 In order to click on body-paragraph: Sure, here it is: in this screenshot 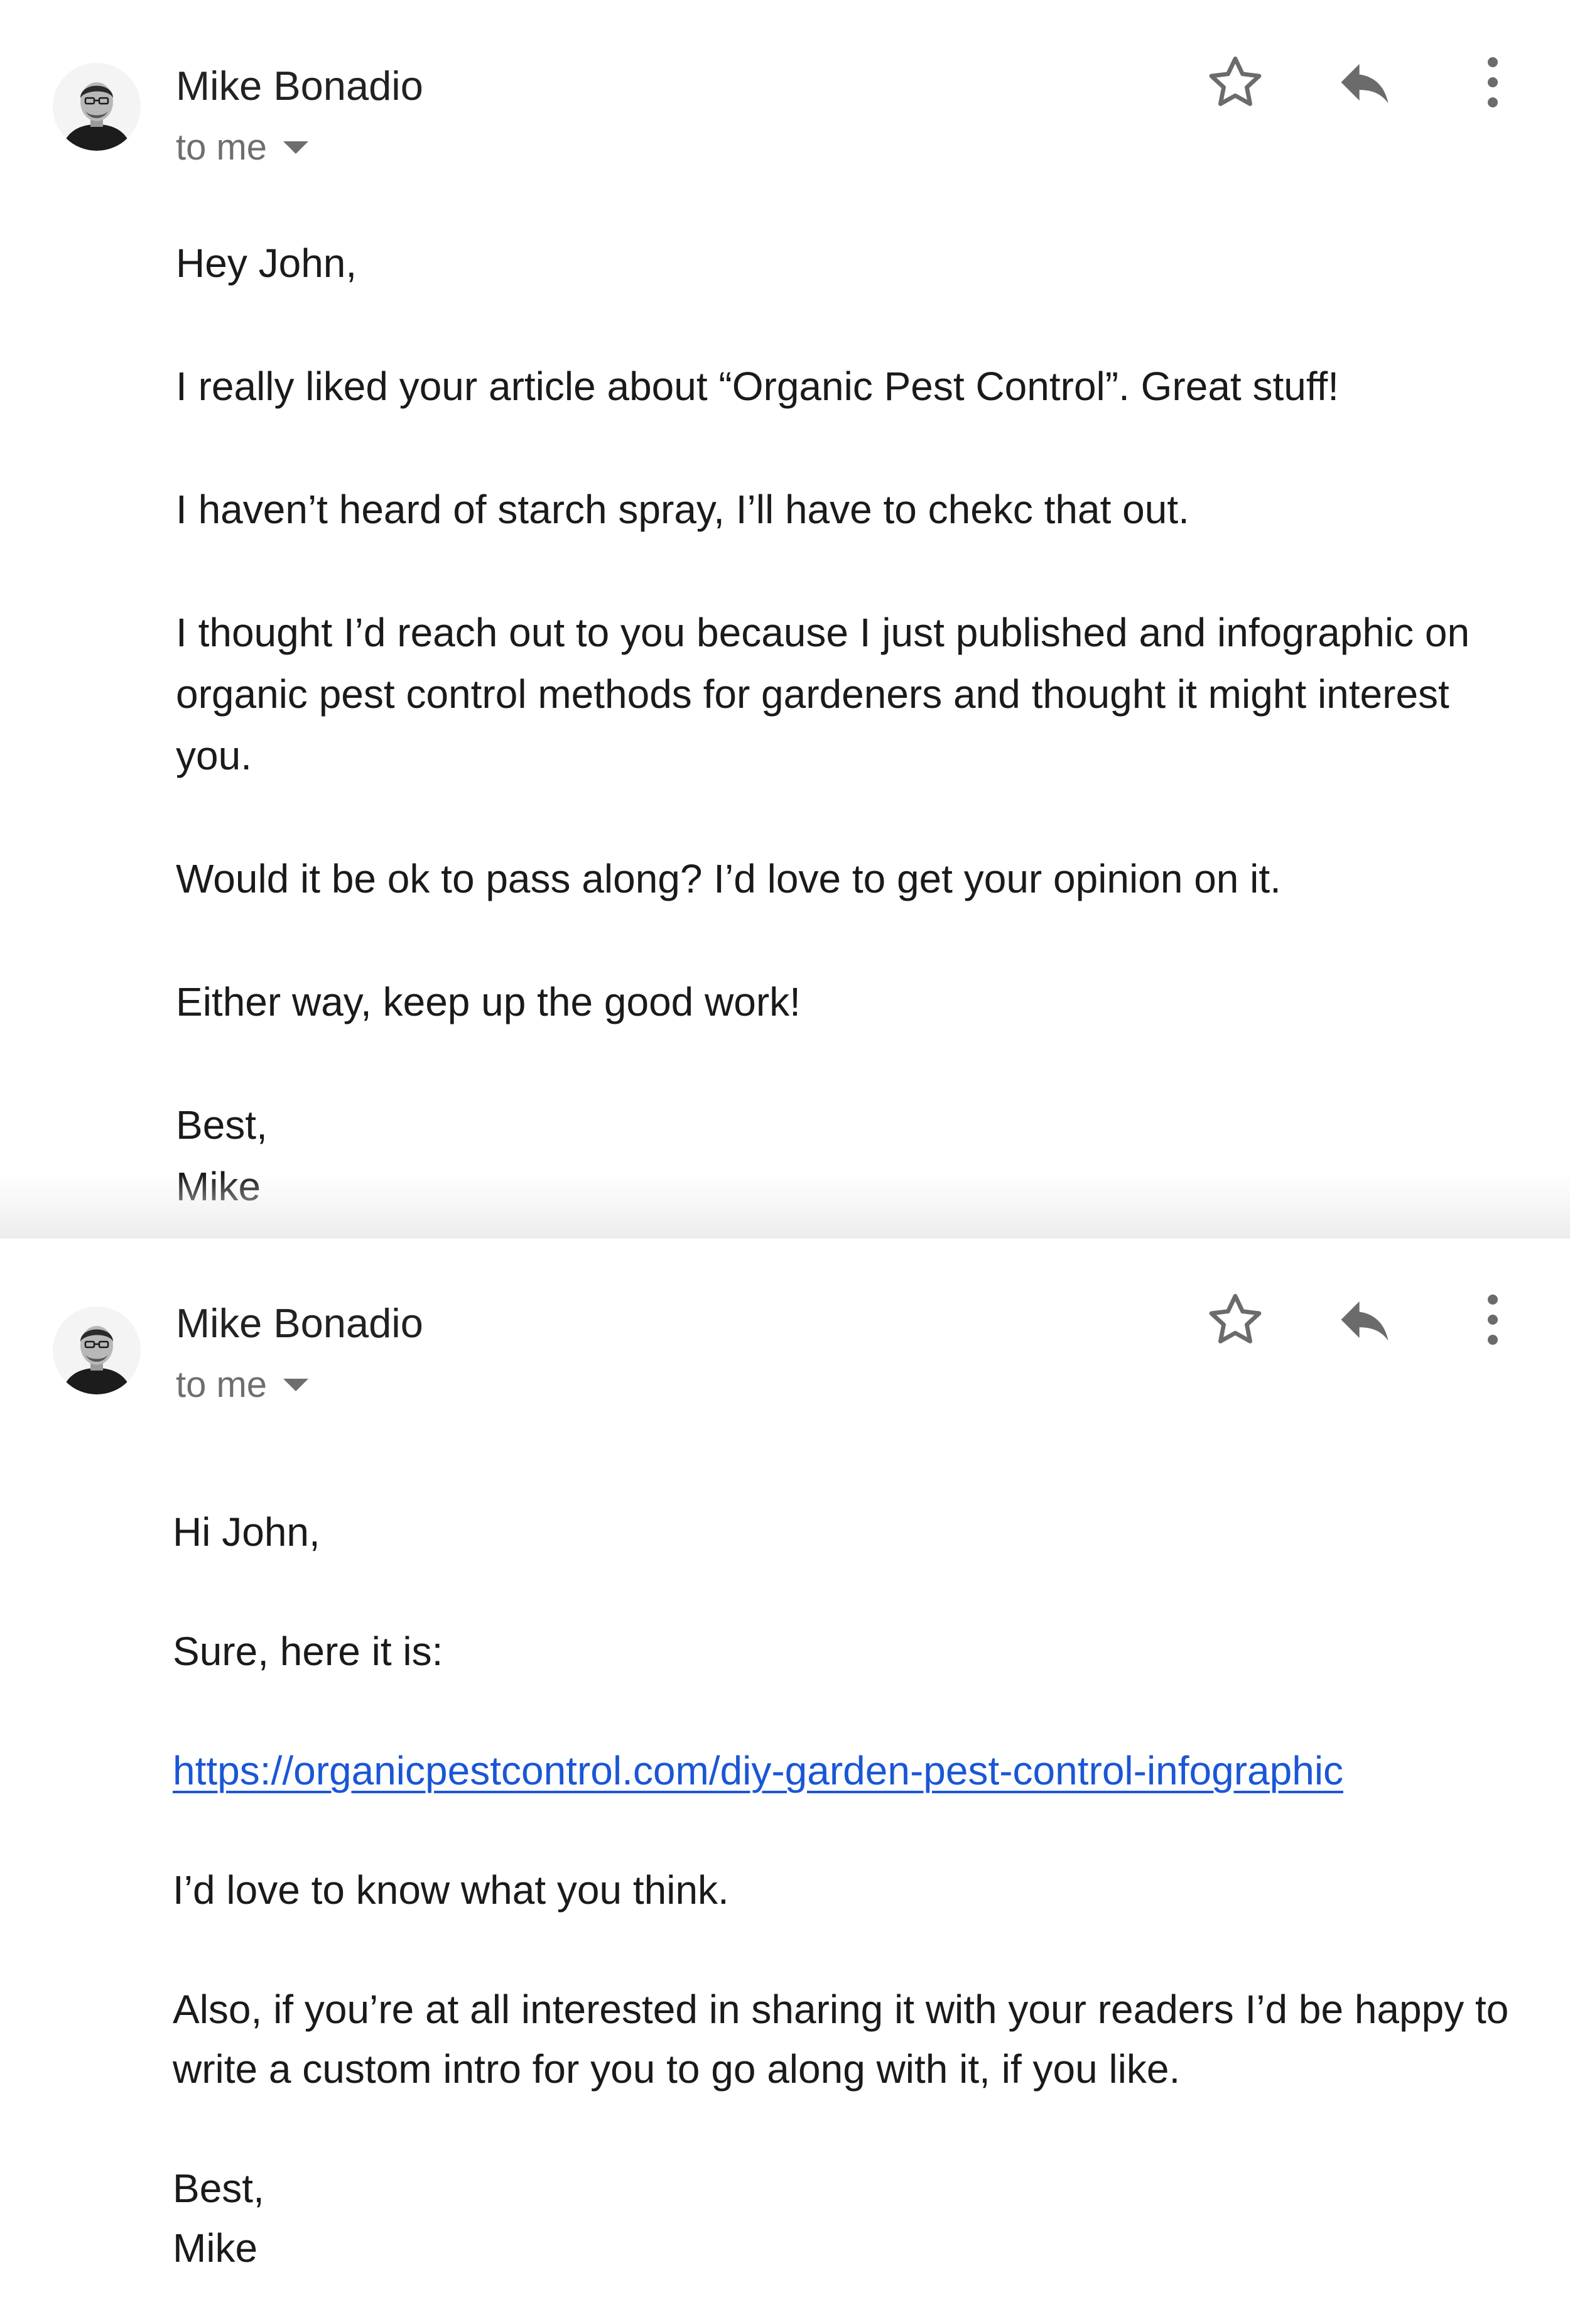, I will do `click(308, 1651)`.